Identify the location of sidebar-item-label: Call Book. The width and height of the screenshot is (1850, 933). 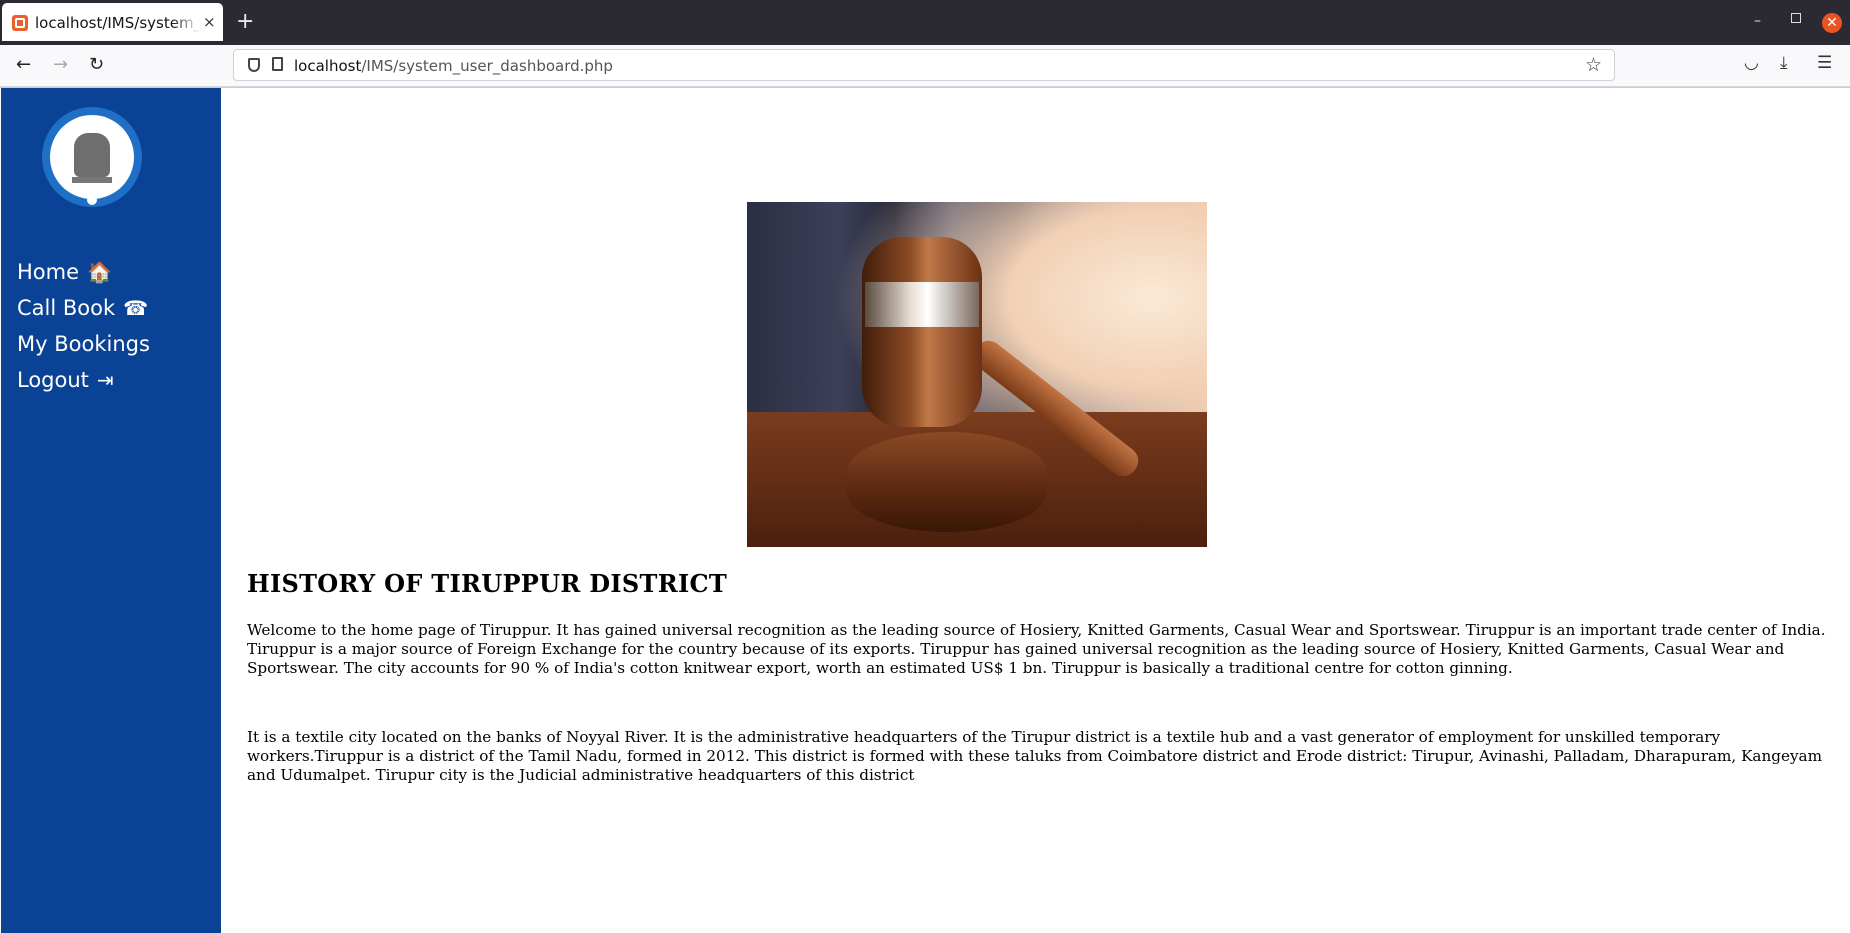
(66, 308).